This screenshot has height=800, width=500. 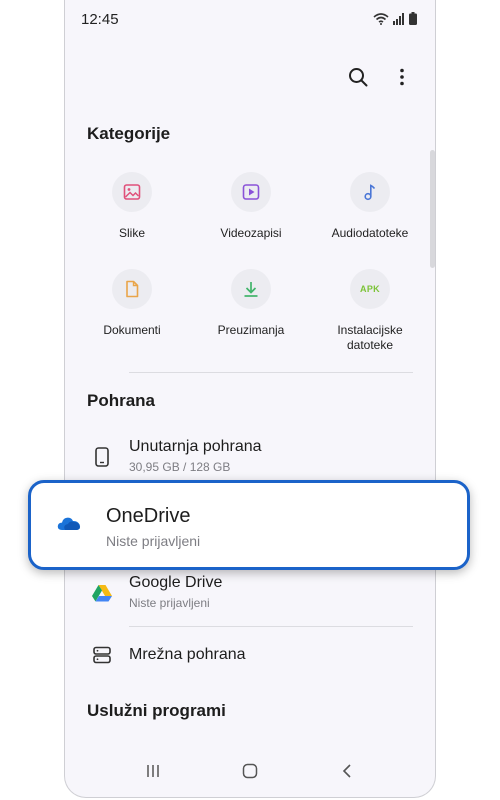 What do you see at coordinates (413, 18) in the screenshot?
I see `battery-icon` at bounding box center [413, 18].